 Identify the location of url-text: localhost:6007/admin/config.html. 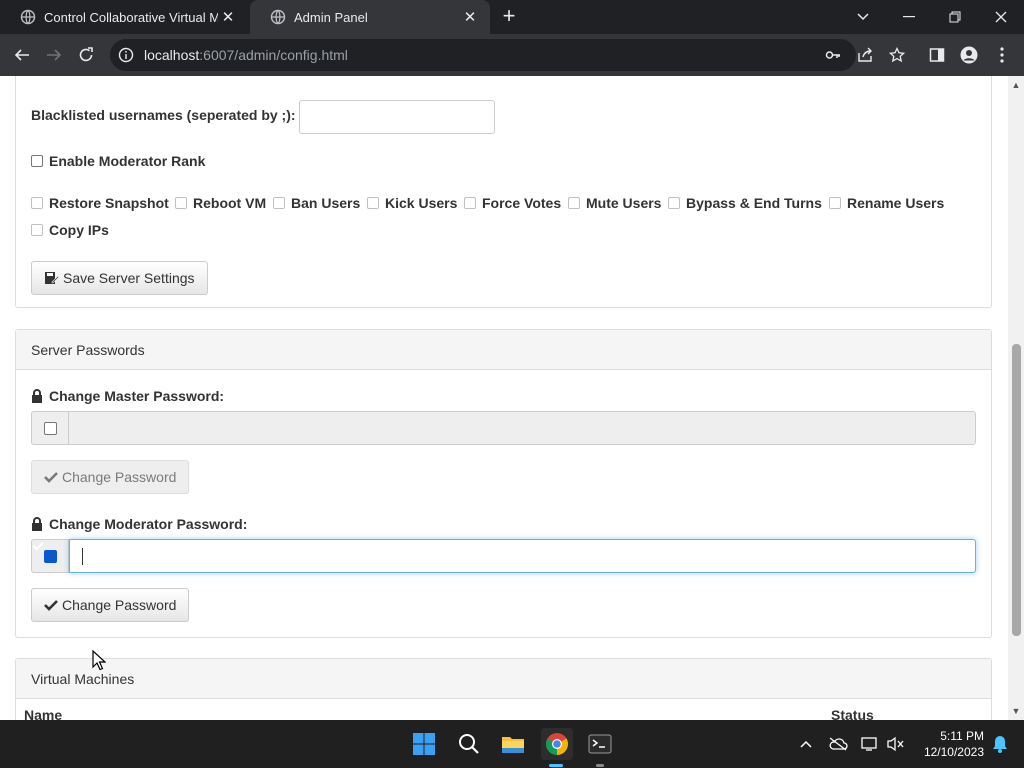
(246, 55).